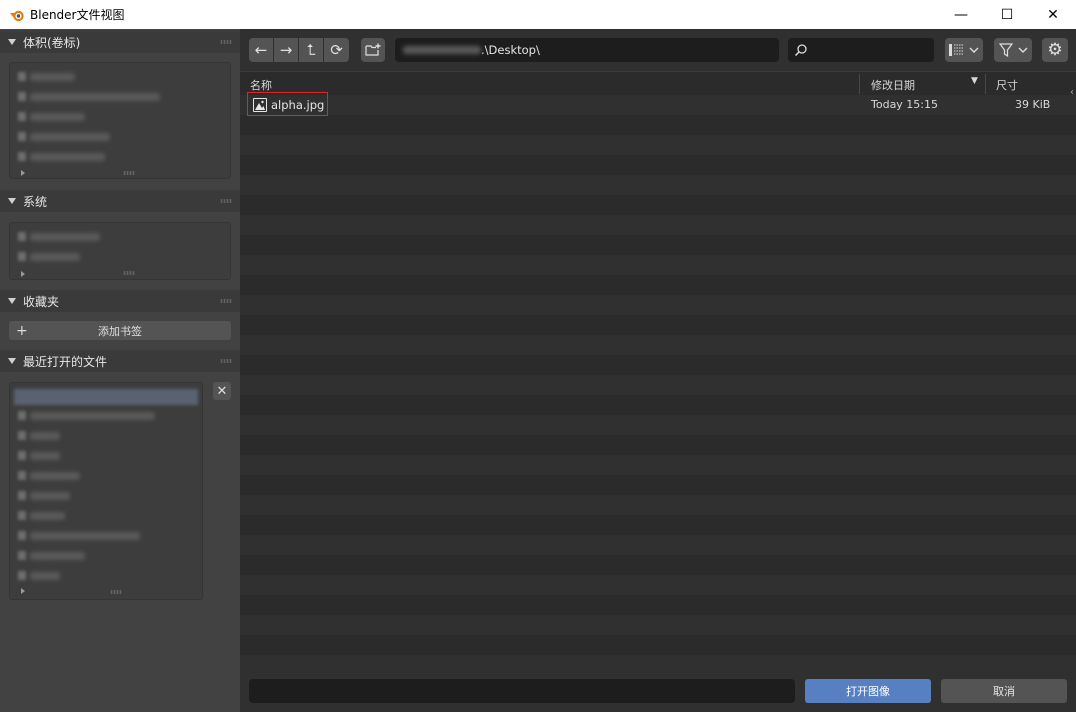 This screenshot has height=712, width=1076. Describe the element at coordinates (658, 105) in the screenshot. I see `file-row: alpha.jpg Today 15:15 39 KiB` at that location.